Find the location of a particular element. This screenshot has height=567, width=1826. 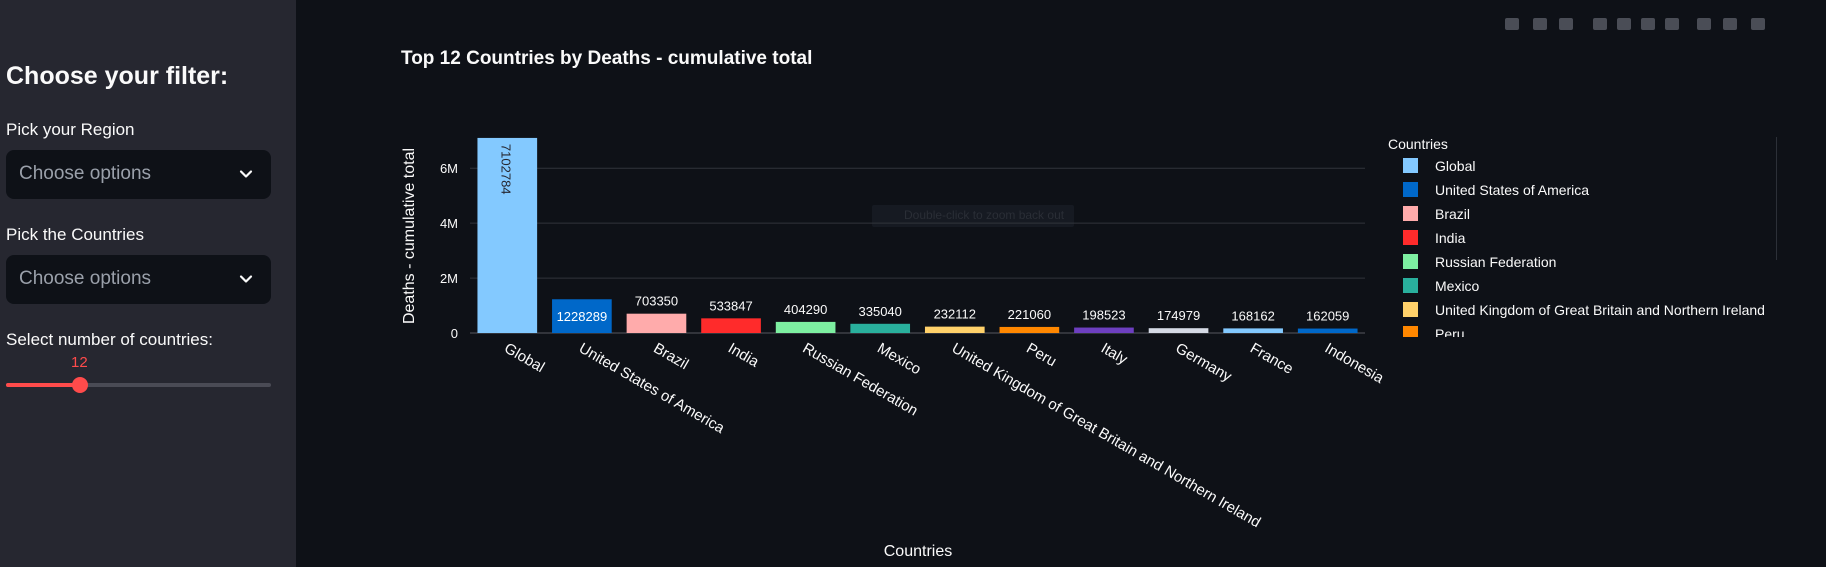

data-label: 174979 is located at coordinates (1178, 315).